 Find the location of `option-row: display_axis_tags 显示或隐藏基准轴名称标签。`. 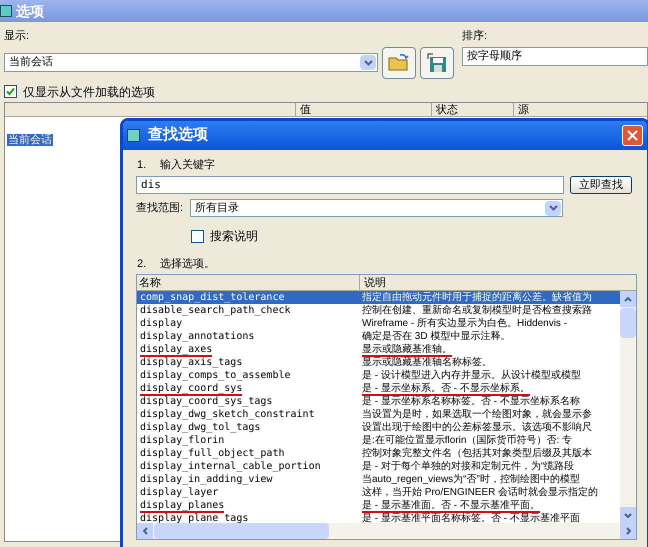

option-row: display_axis_tags 显示或隐藏基准轴名称标签。 is located at coordinates (378, 362).